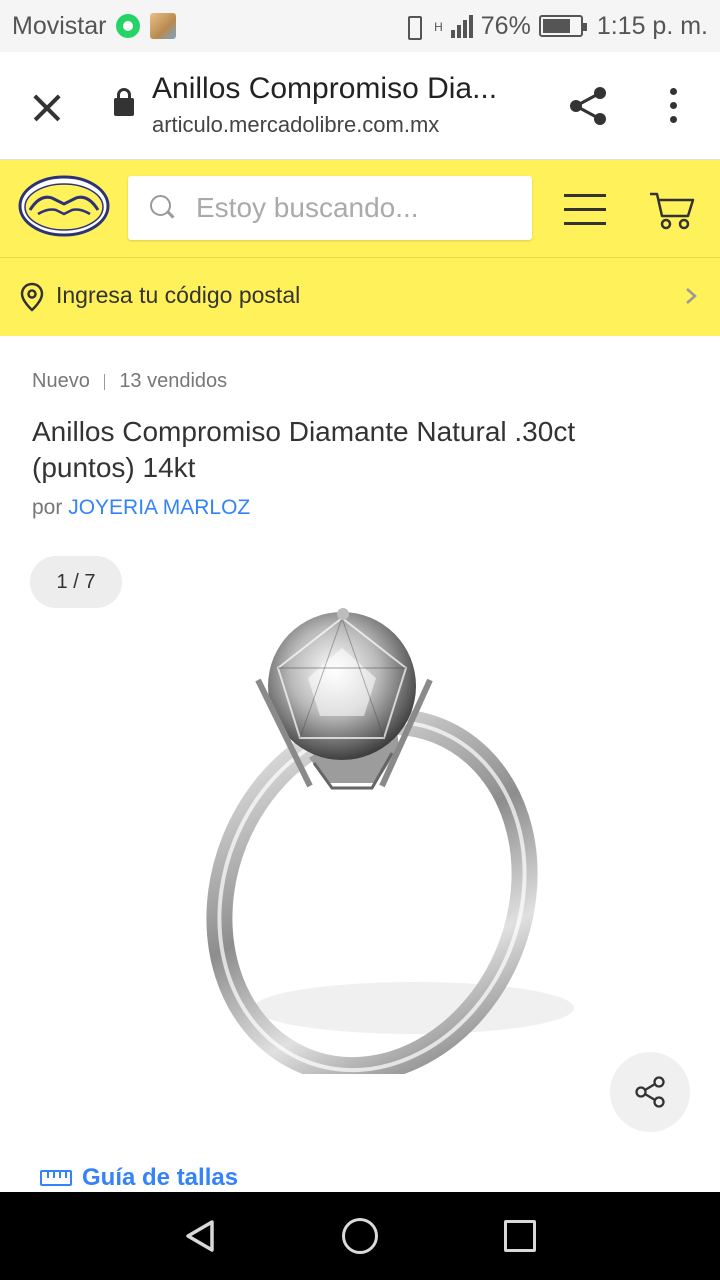 This screenshot has height=1280, width=720. I want to click on hamburger-icon, so click(585, 209).